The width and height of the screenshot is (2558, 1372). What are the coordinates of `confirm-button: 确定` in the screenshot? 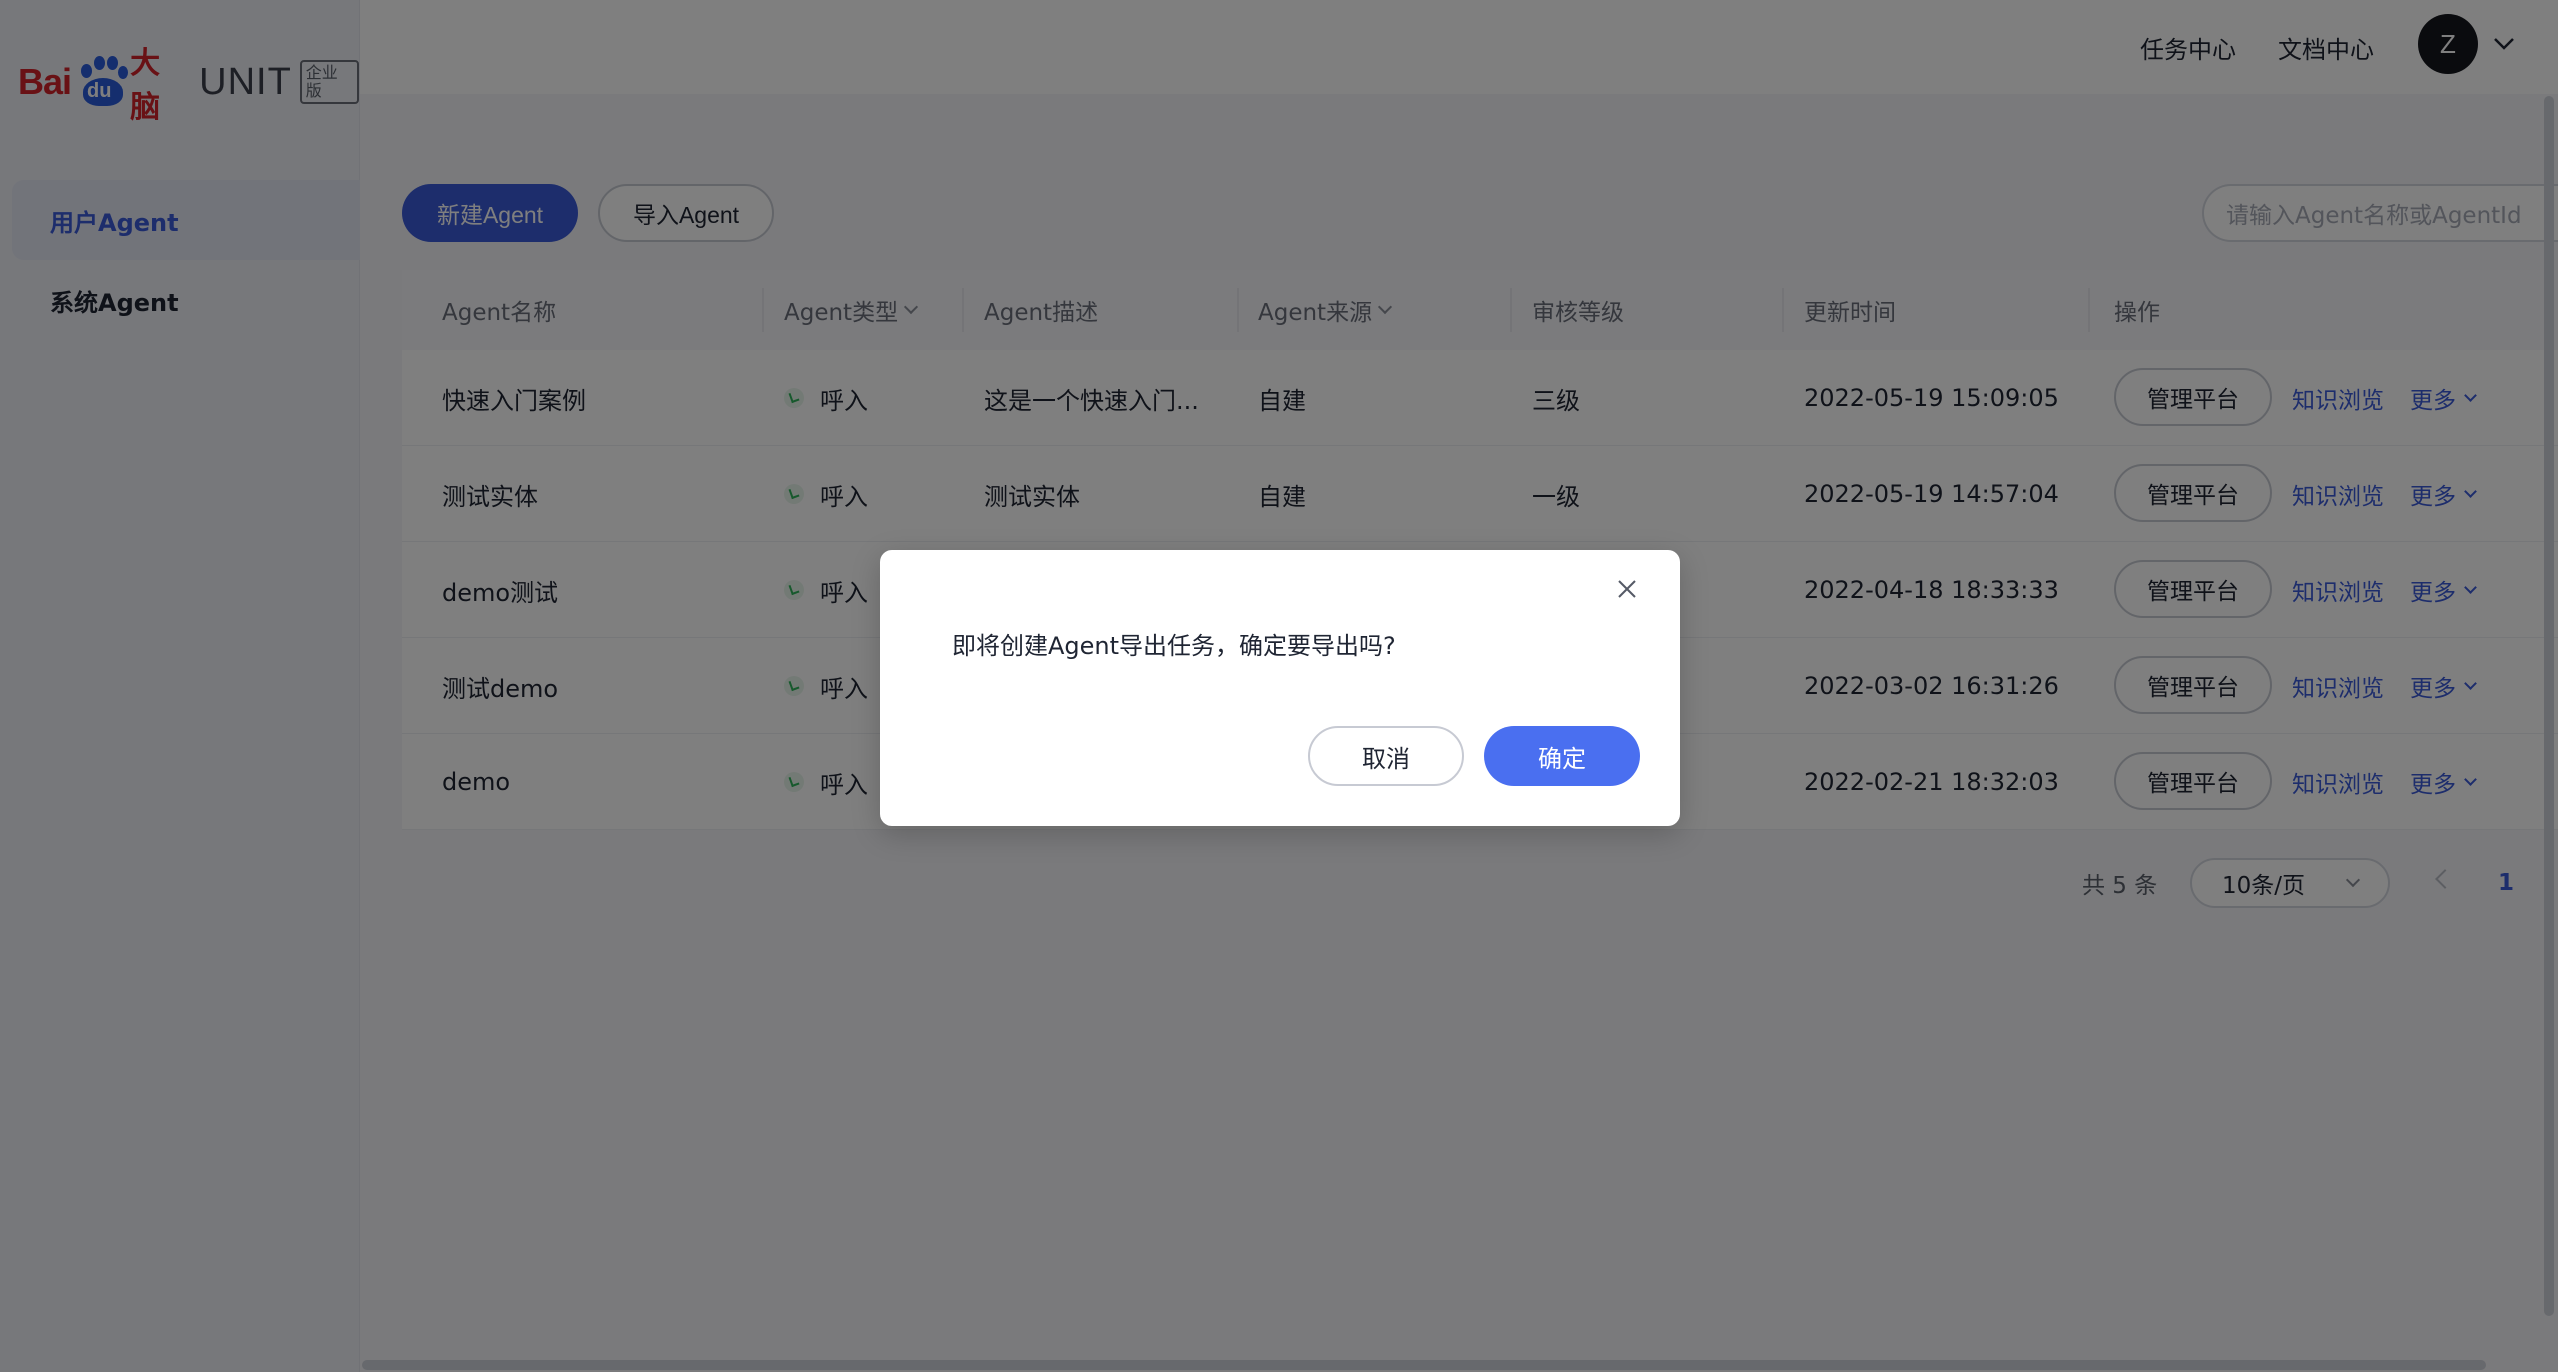 It's located at (1562, 756).